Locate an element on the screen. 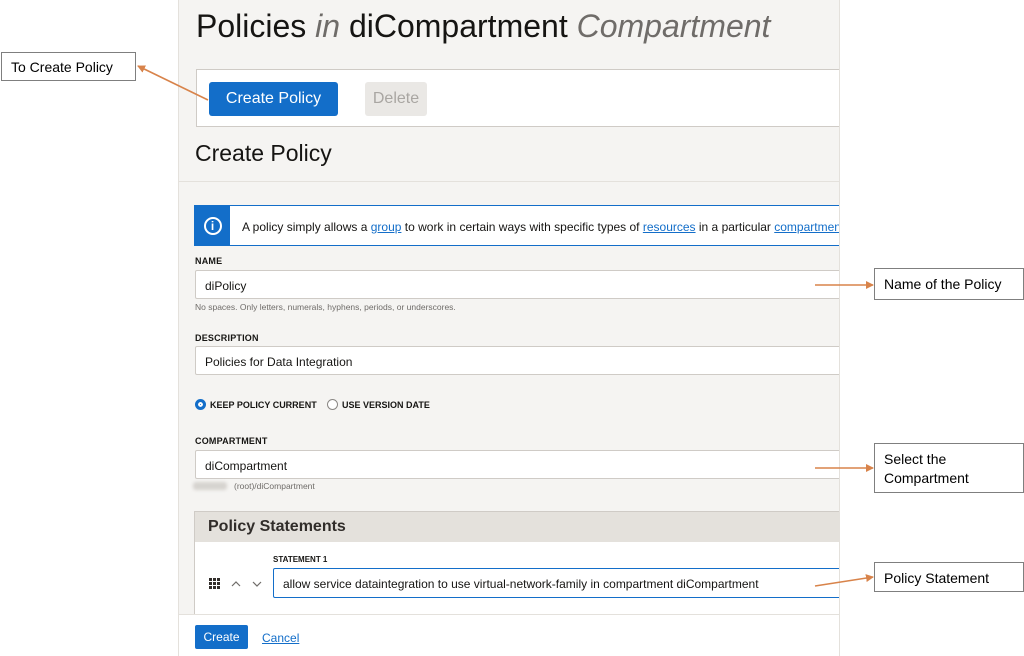 The height and width of the screenshot is (656, 1024). radio-selected-icon is located at coordinates (200, 404).